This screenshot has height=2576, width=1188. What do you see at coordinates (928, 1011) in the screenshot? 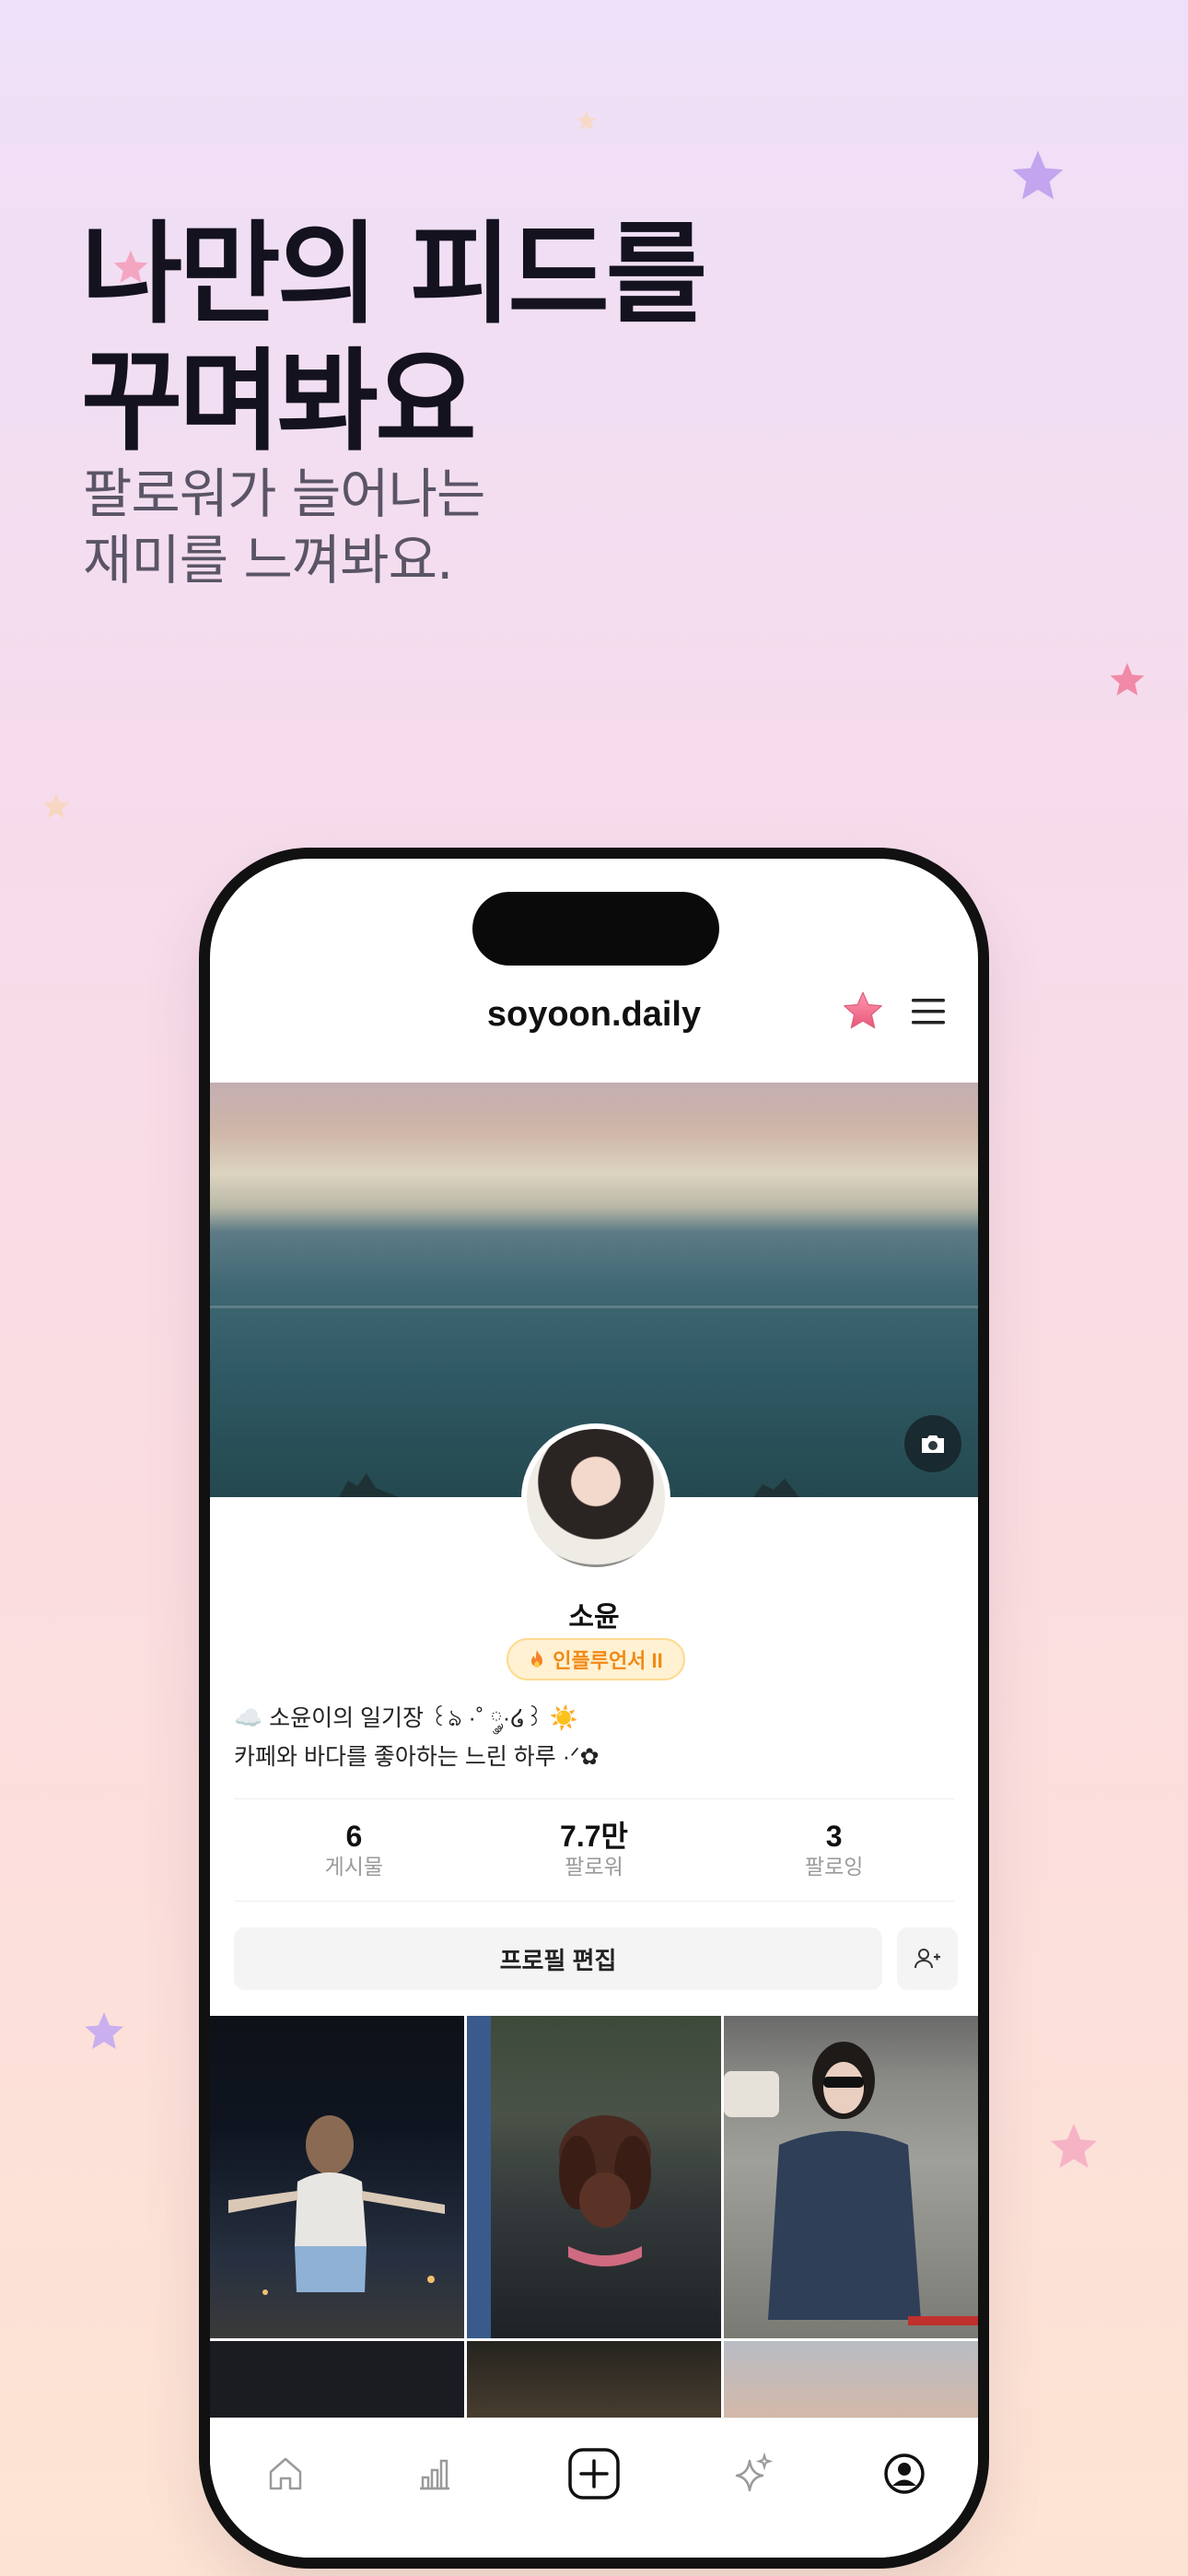
I see `hamburger-menu-icon` at bounding box center [928, 1011].